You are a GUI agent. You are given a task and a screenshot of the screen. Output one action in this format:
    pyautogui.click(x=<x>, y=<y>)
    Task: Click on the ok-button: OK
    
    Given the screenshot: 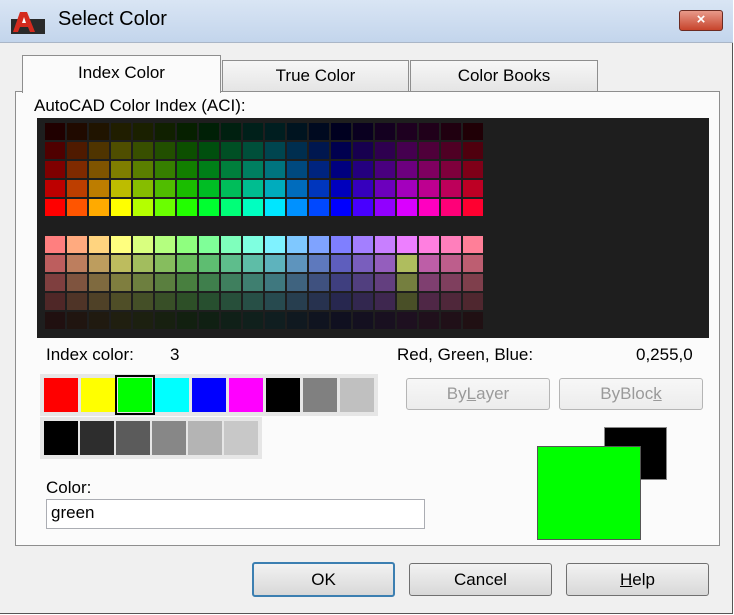 What is the action you would take?
    pyautogui.click(x=323, y=579)
    